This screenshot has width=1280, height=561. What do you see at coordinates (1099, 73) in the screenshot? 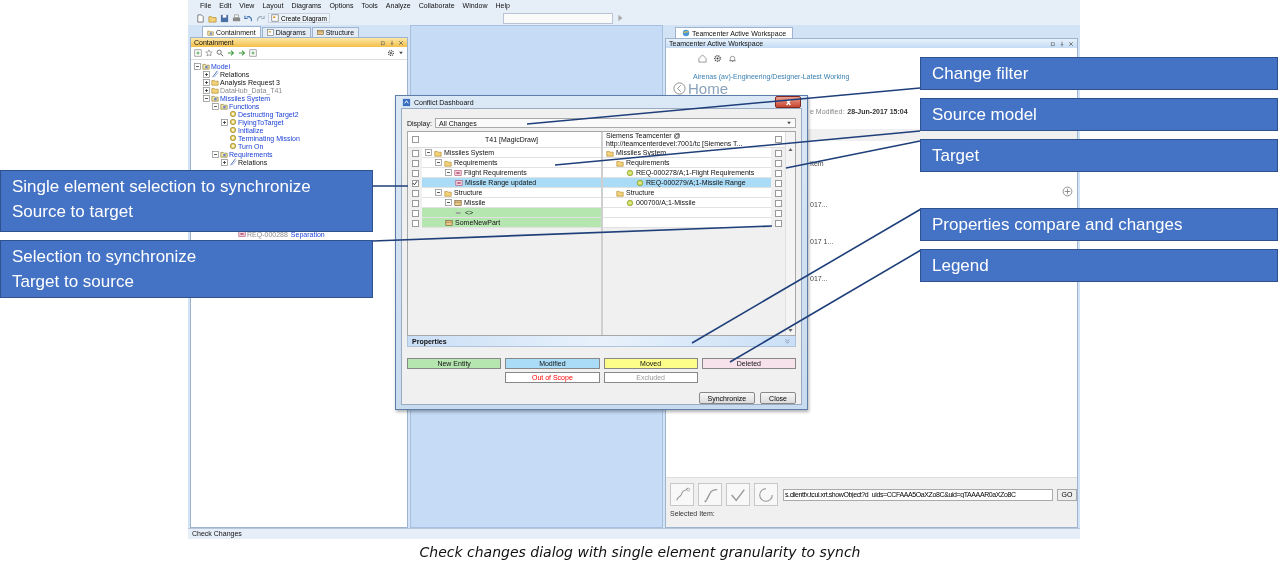
I see `callout: Change filter` at bounding box center [1099, 73].